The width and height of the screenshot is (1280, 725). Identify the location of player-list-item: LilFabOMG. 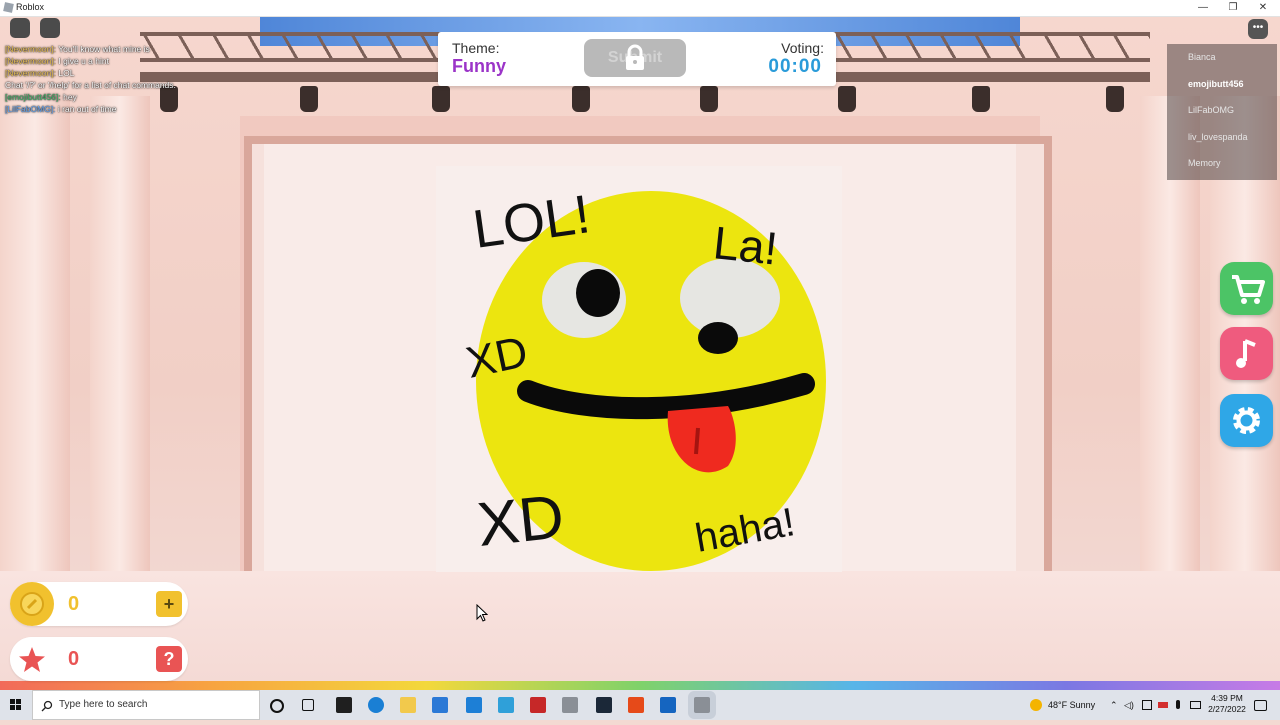
(1222, 110).